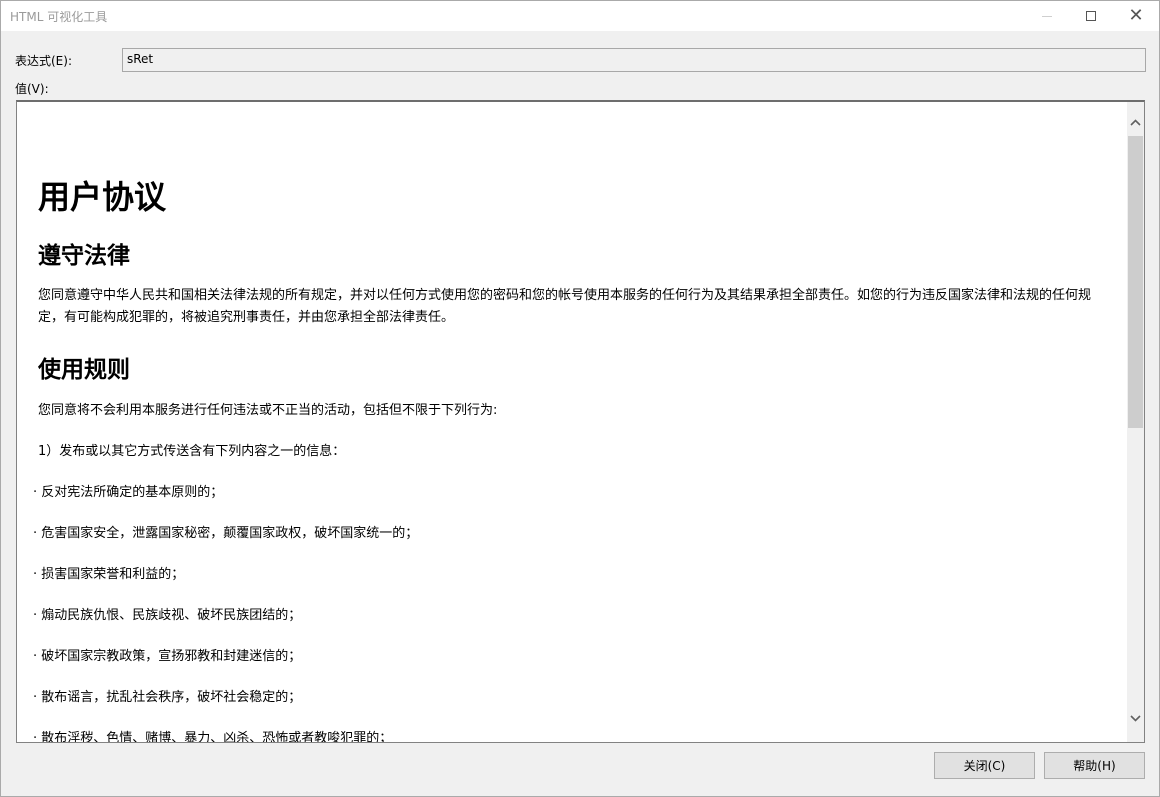 The image size is (1160, 797). Describe the element at coordinates (1135, 122) in the screenshot. I see `scroll-up-arrow-icon` at that location.